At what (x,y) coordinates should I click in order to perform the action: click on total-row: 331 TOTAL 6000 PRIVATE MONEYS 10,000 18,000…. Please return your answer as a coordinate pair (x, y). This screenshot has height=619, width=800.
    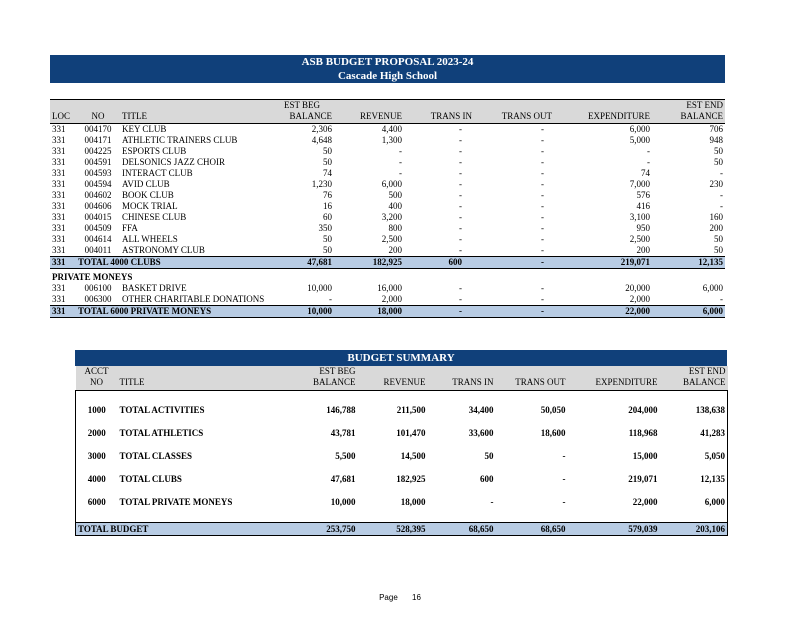
    Looking at the image, I should click on (387, 311).